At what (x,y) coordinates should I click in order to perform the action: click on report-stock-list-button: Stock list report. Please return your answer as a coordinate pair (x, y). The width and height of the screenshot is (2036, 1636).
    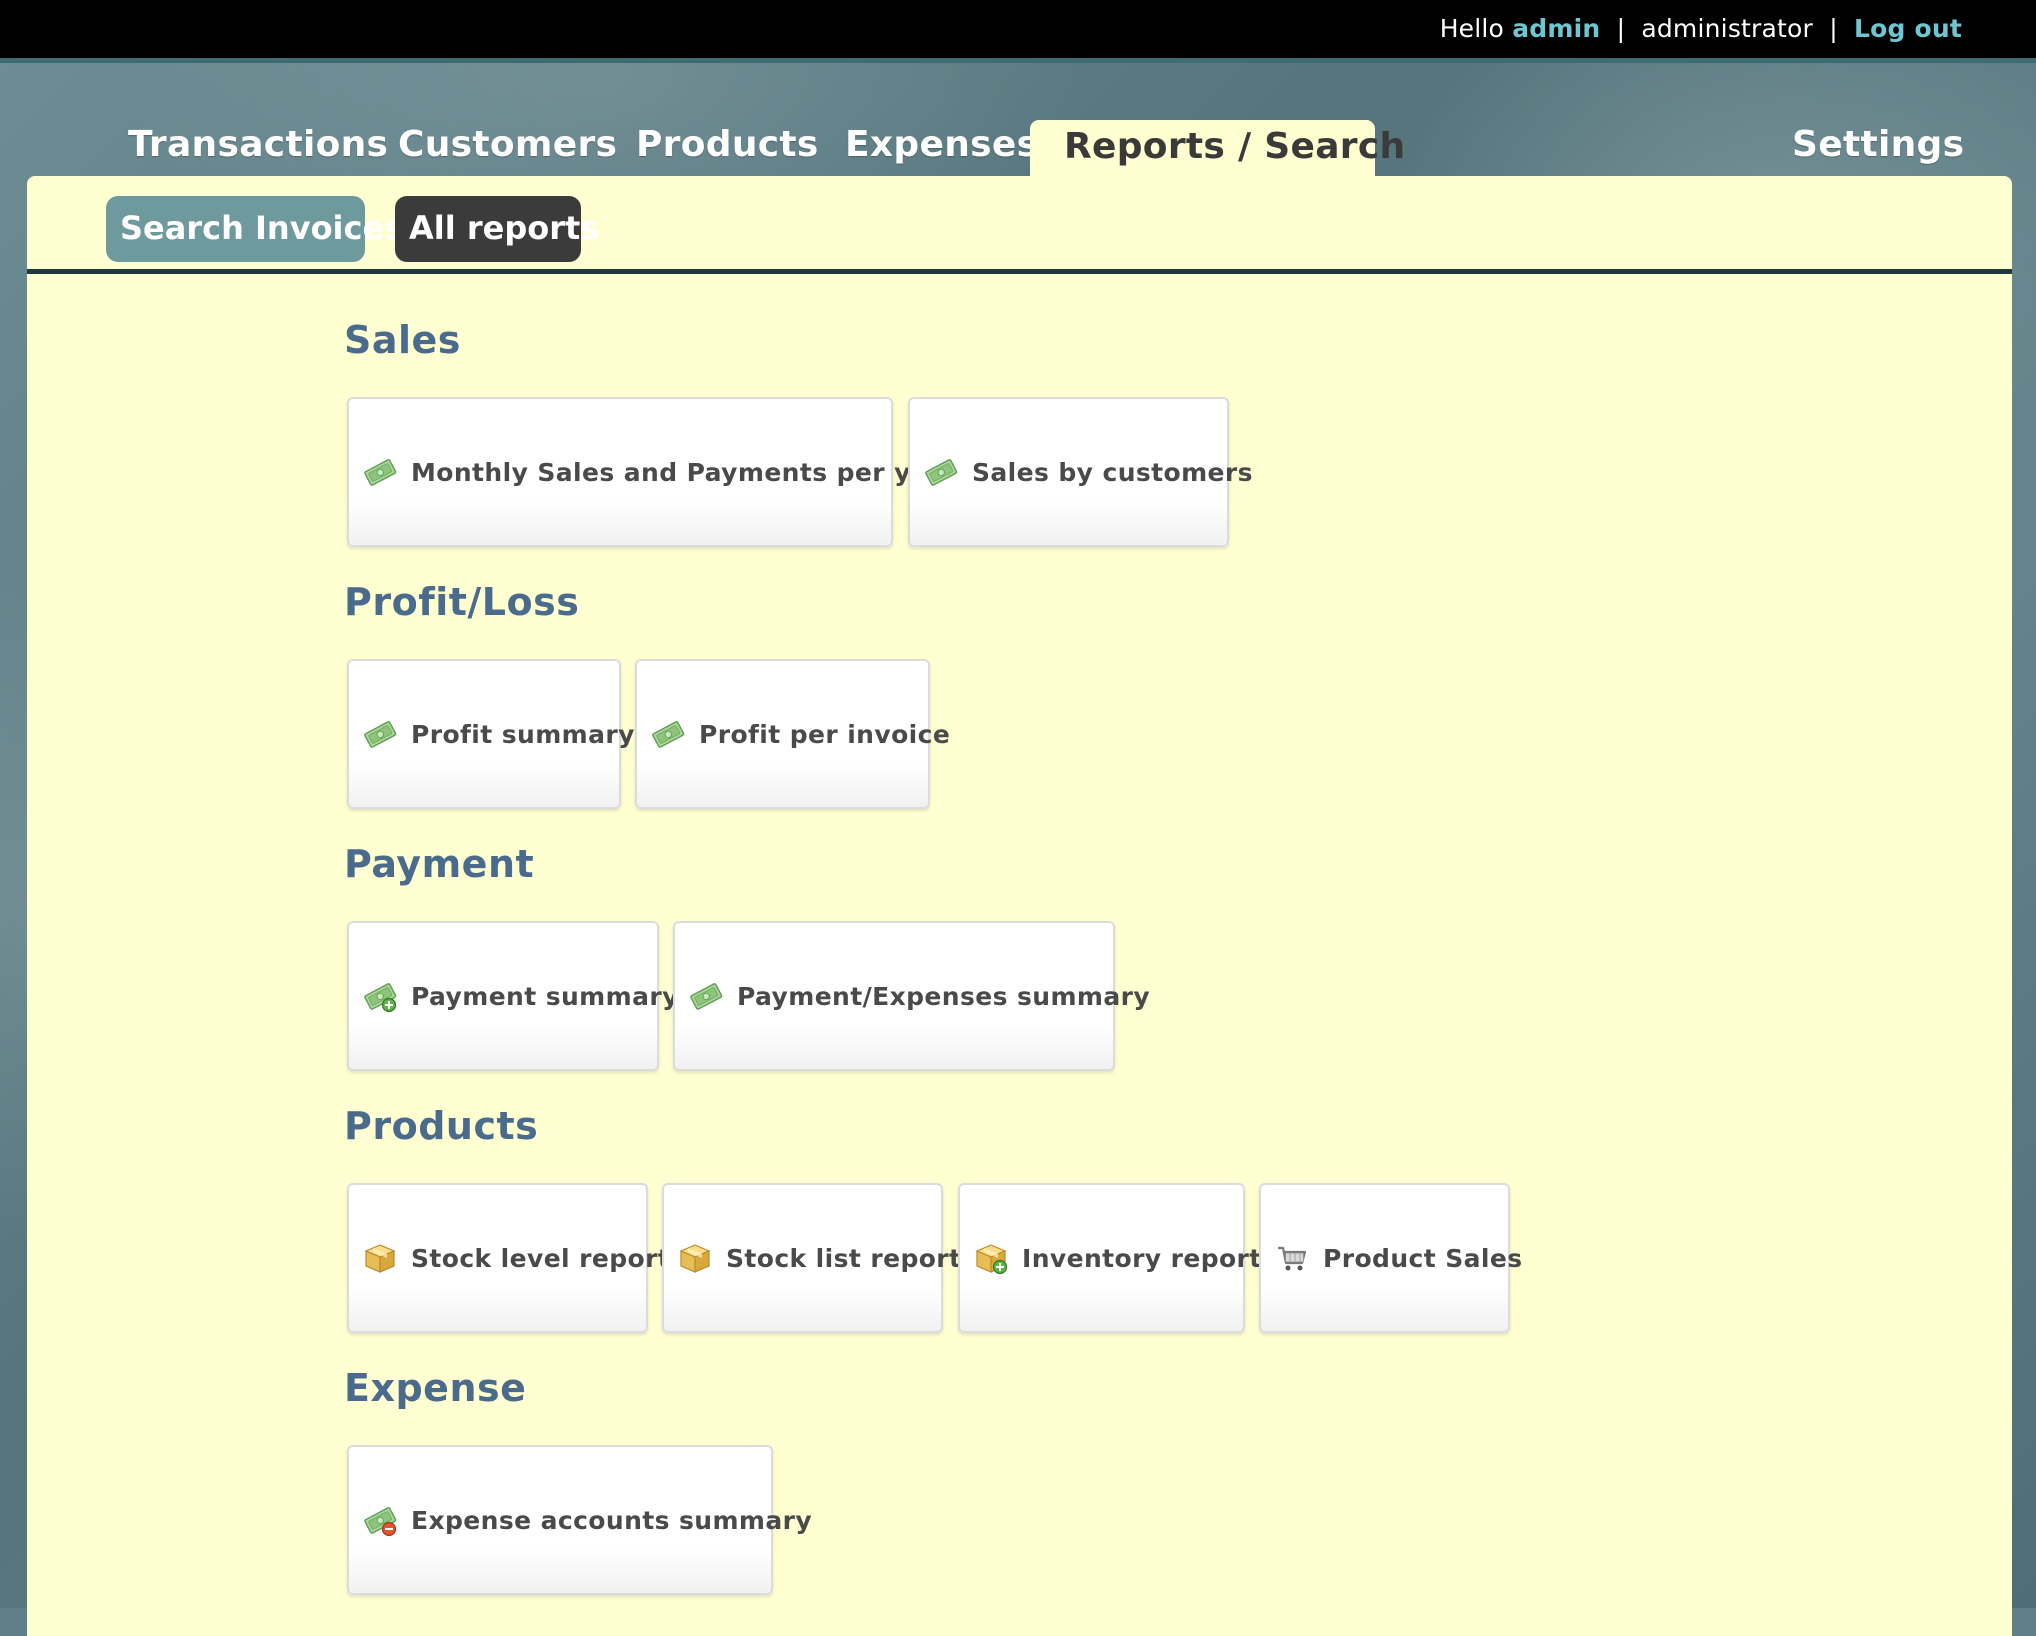
    Looking at the image, I should click on (811, 1258).